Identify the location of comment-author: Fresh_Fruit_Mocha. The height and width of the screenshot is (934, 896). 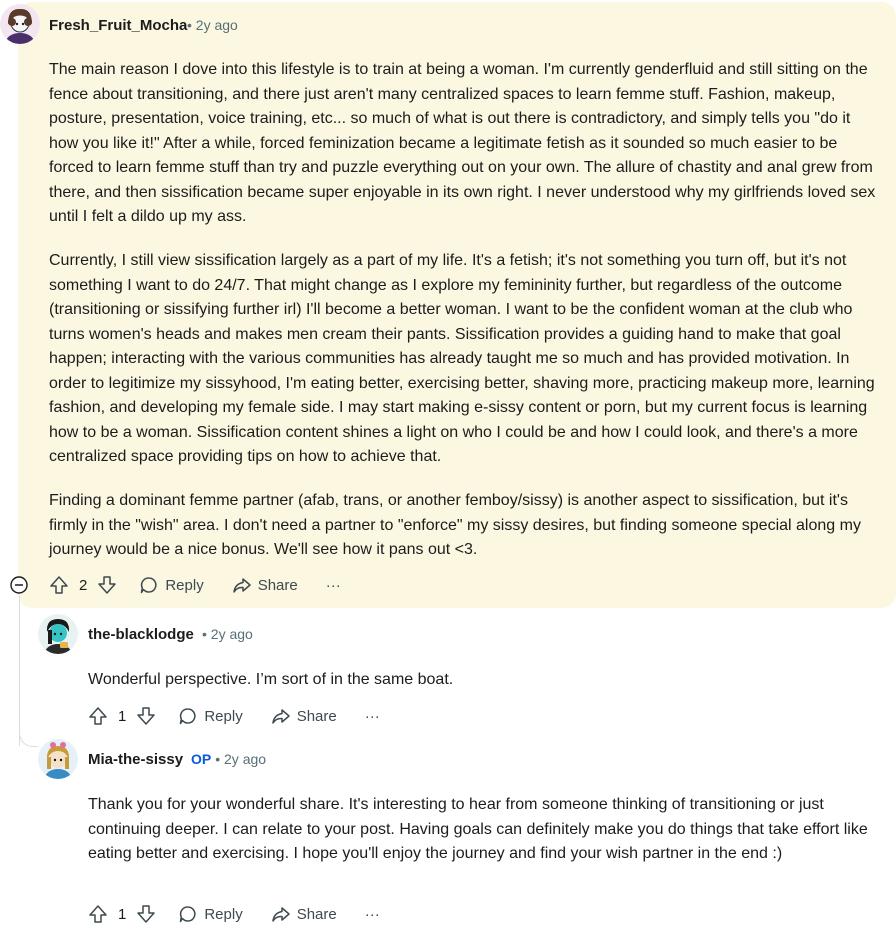
(118, 25).